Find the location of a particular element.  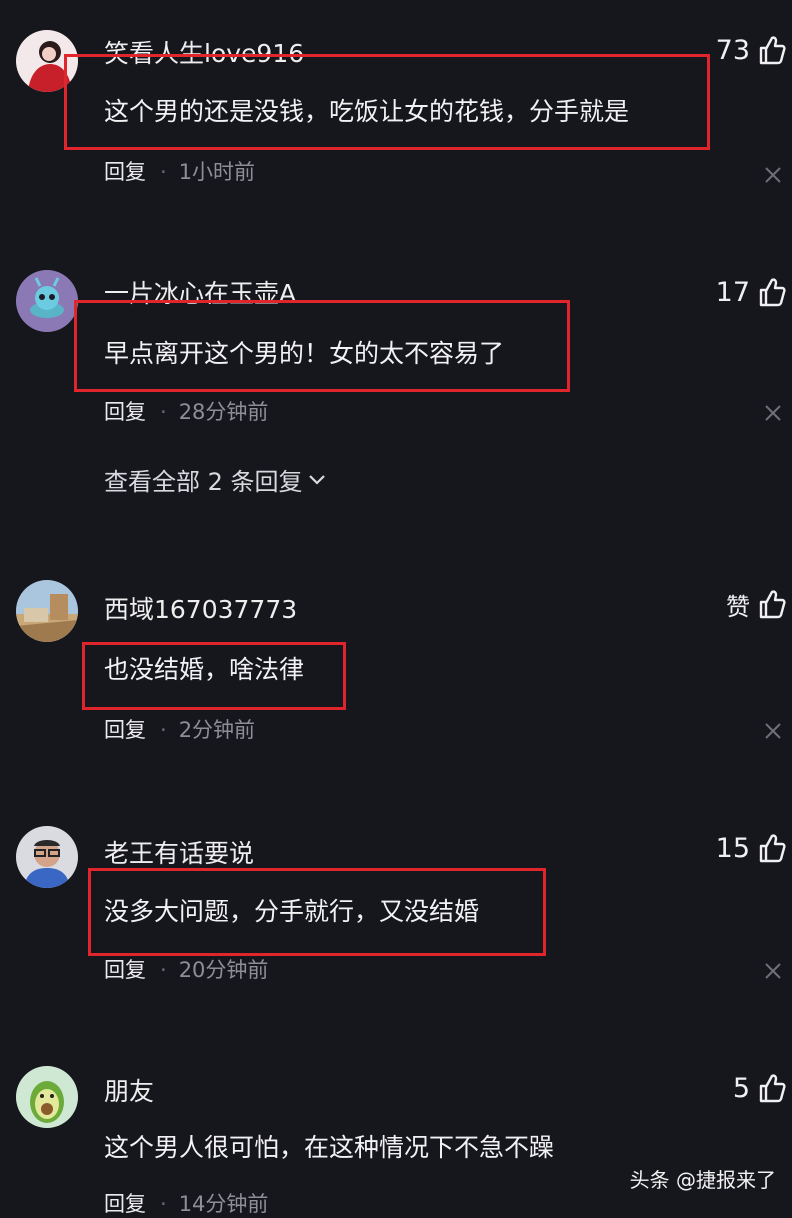

comment-meta: 回复 · 14分钟前 is located at coordinates (186, 1203).